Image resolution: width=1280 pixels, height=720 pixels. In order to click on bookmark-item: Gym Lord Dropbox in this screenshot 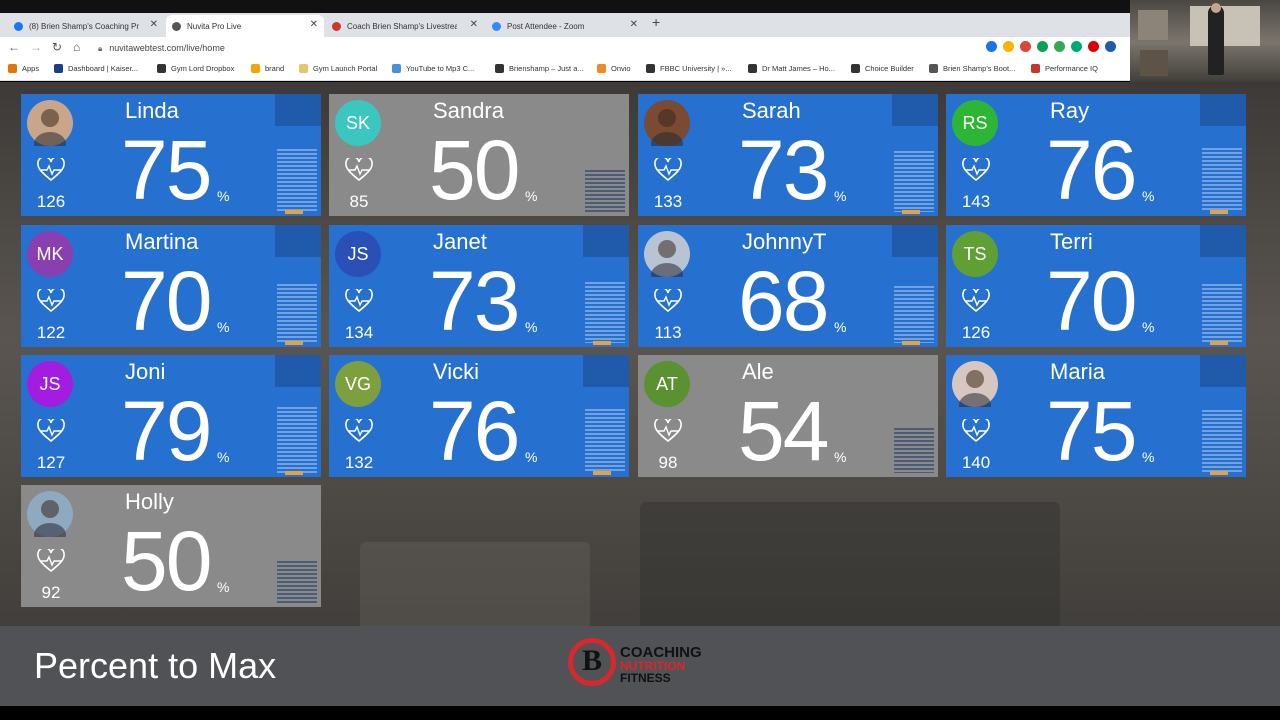, I will do `click(195, 68)`.